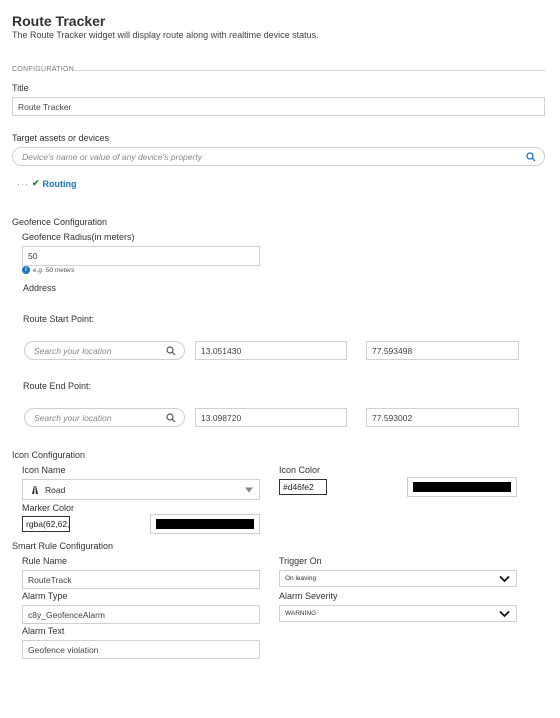 This screenshot has height=718, width=560. I want to click on alarm-type-input: c8y_GeofenceAlarm, so click(141, 614).